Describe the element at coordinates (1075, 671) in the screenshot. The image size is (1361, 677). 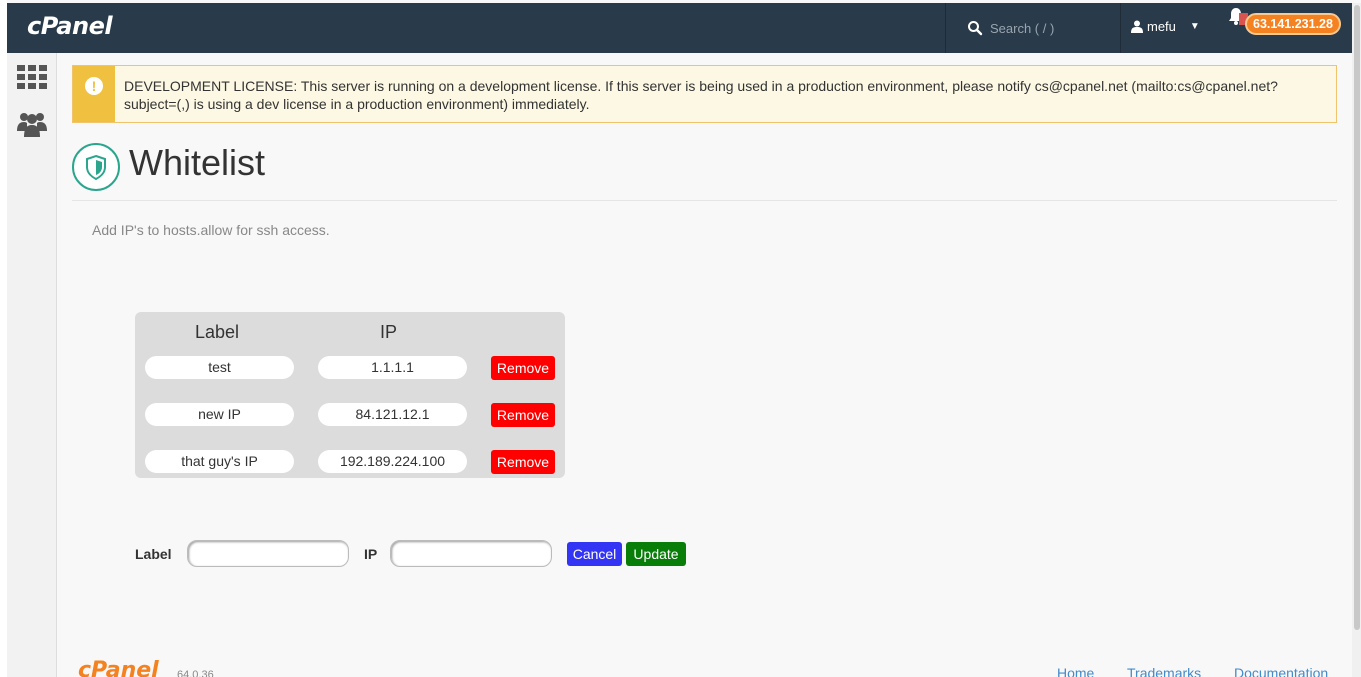
I see `footer-link-home: Home` at that location.